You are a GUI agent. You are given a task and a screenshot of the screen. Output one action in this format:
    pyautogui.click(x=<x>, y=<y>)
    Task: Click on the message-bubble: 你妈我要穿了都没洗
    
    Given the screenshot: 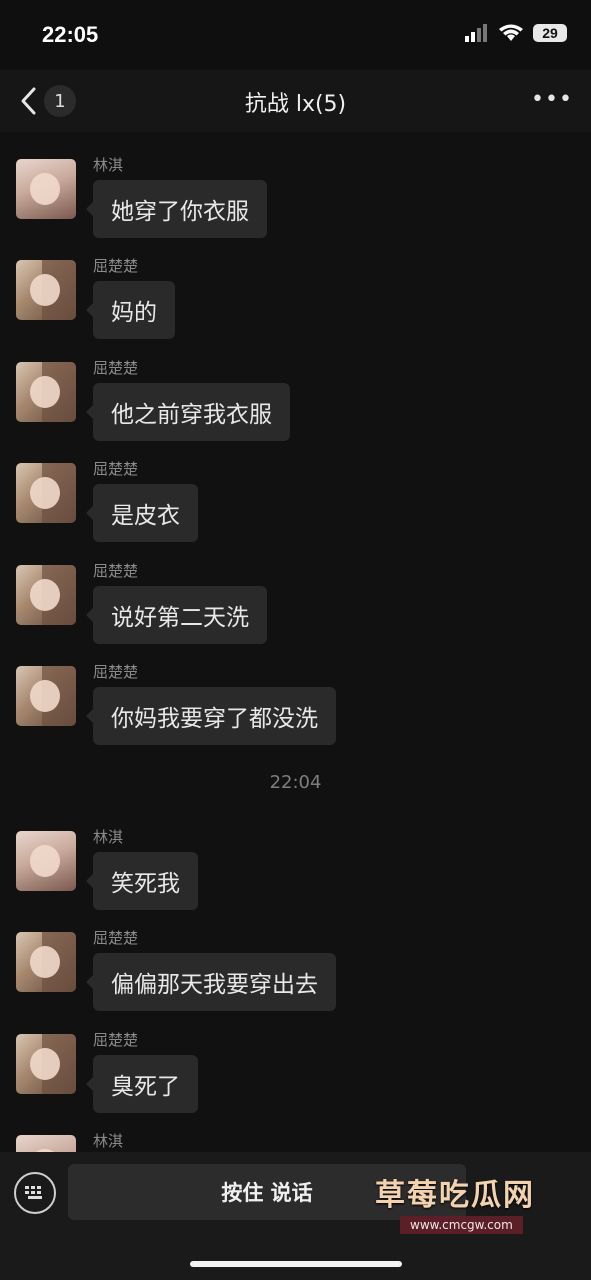 What is the action you would take?
    pyautogui.click(x=211, y=716)
    